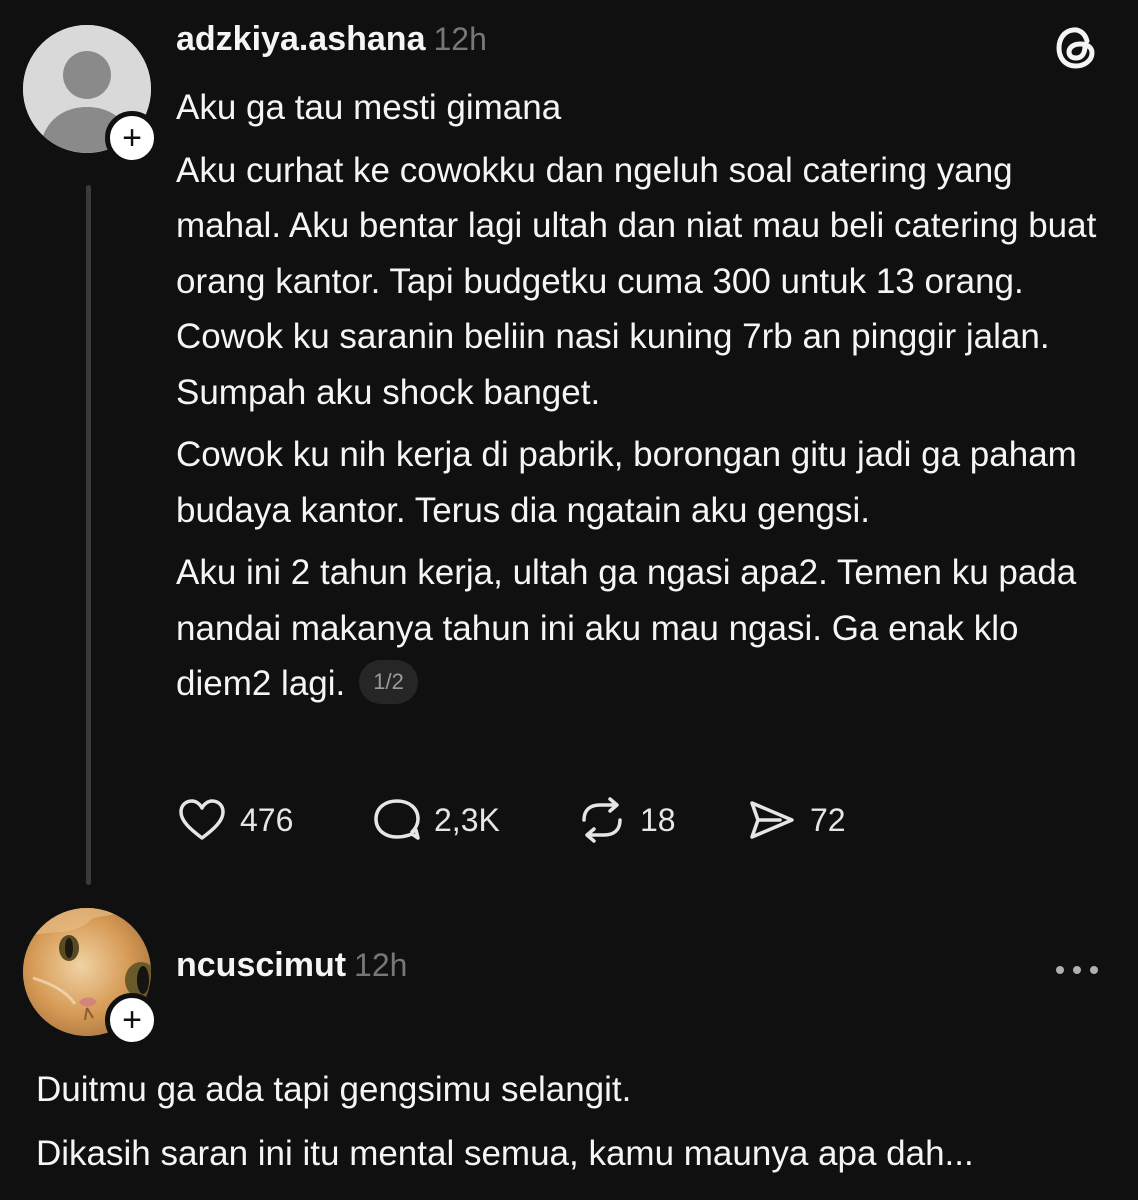 The image size is (1138, 1200). I want to click on reply-line: Duitmu ga ada tapi gengsimu selangit., so click(334, 1089).